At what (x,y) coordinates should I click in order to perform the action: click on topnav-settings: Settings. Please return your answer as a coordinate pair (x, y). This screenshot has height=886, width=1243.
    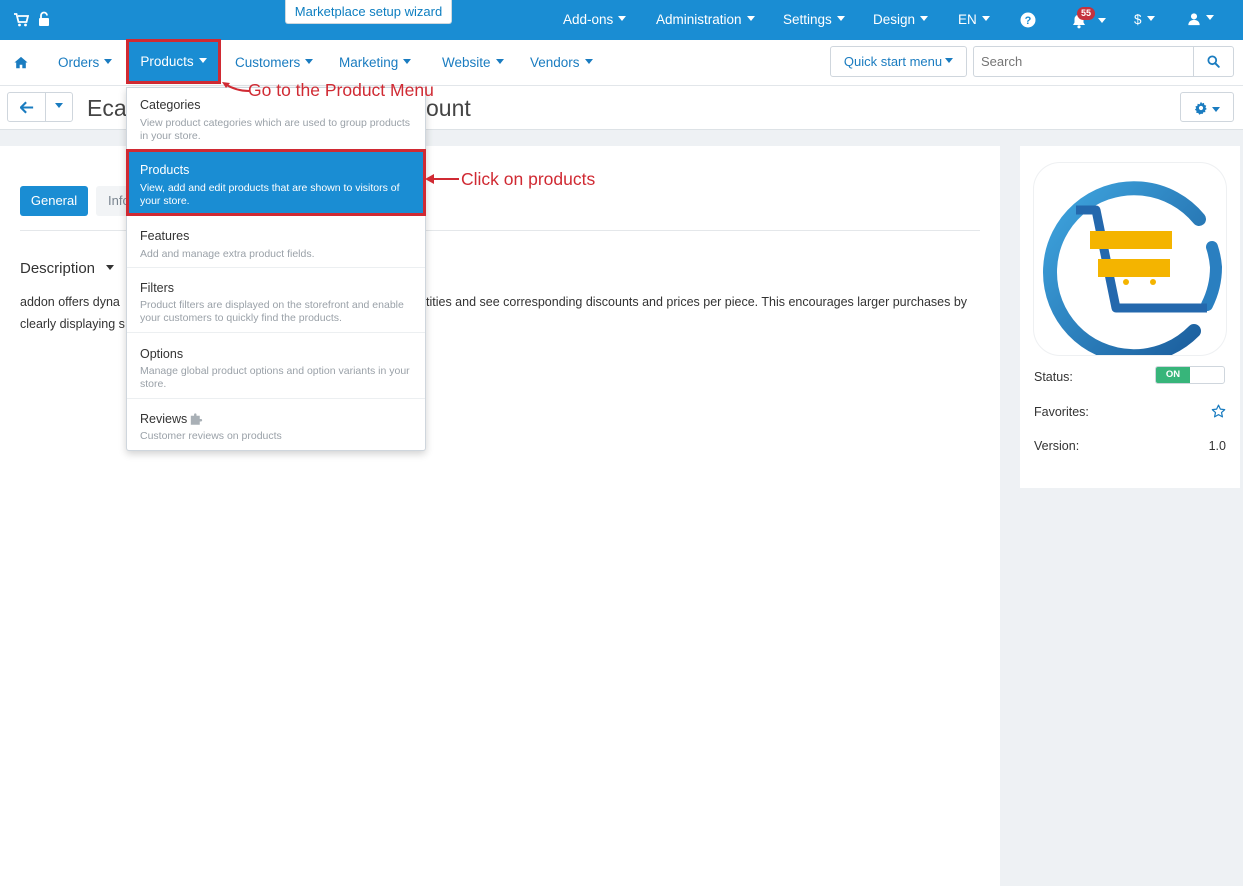
    Looking at the image, I should click on (814, 19).